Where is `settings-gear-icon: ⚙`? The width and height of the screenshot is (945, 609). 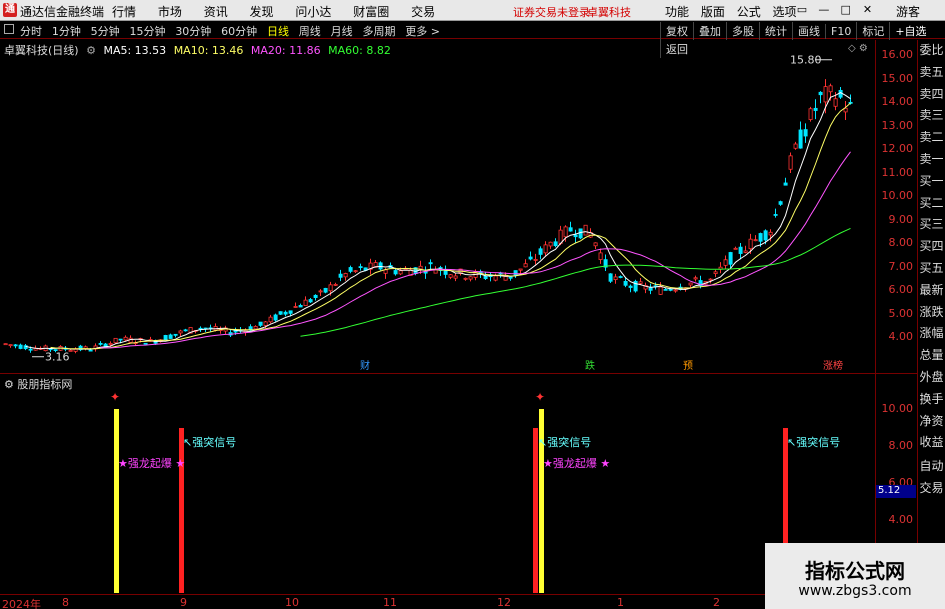
settings-gear-icon: ⚙ is located at coordinates (91, 50).